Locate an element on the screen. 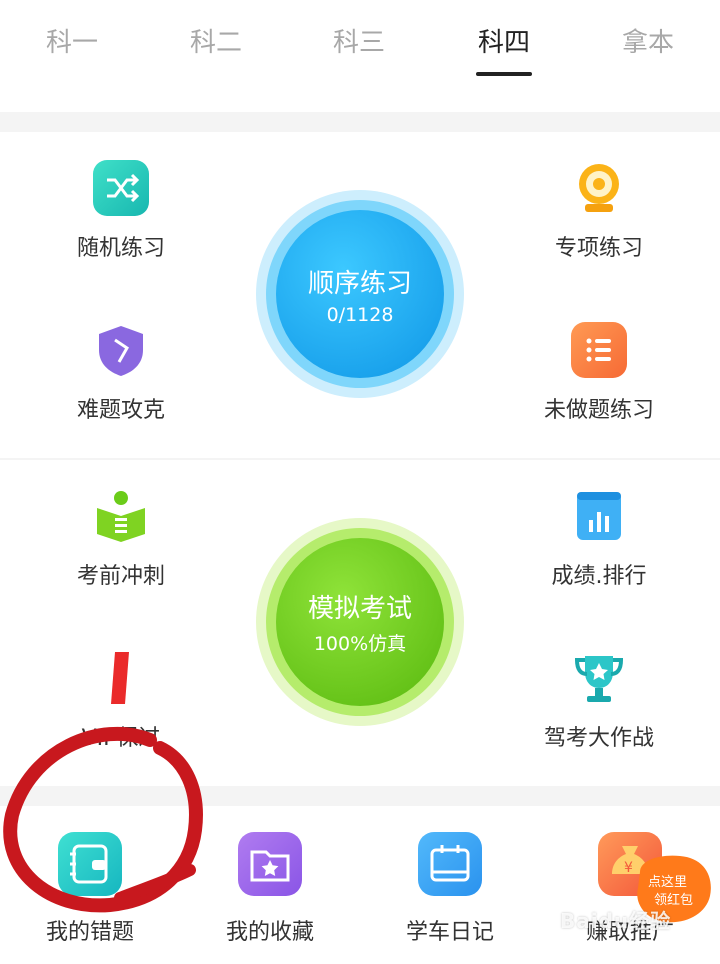 The width and height of the screenshot is (720, 964). random-practice-label: 随机练习 is located at coordinates (120, 248).